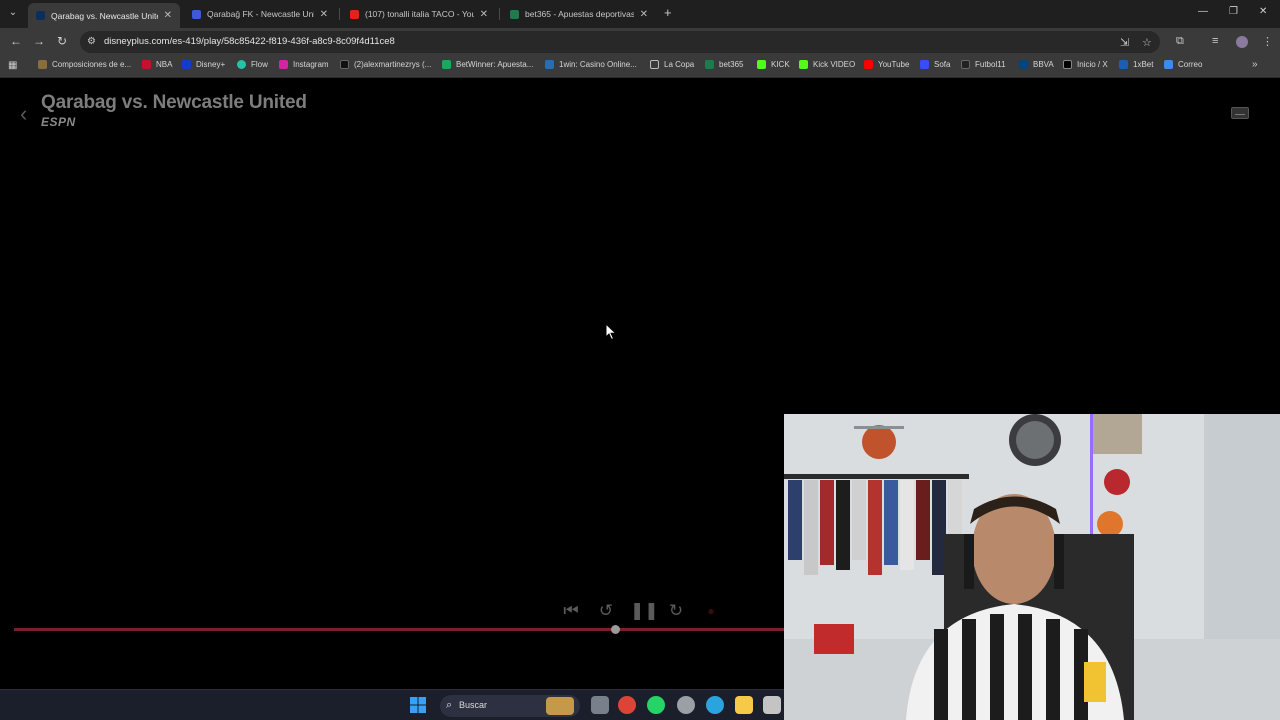 The image size is (1280, 720). Describe the element at coordinates (560, 706) in the screenshot. I see `search-highlight-icon` at that location.